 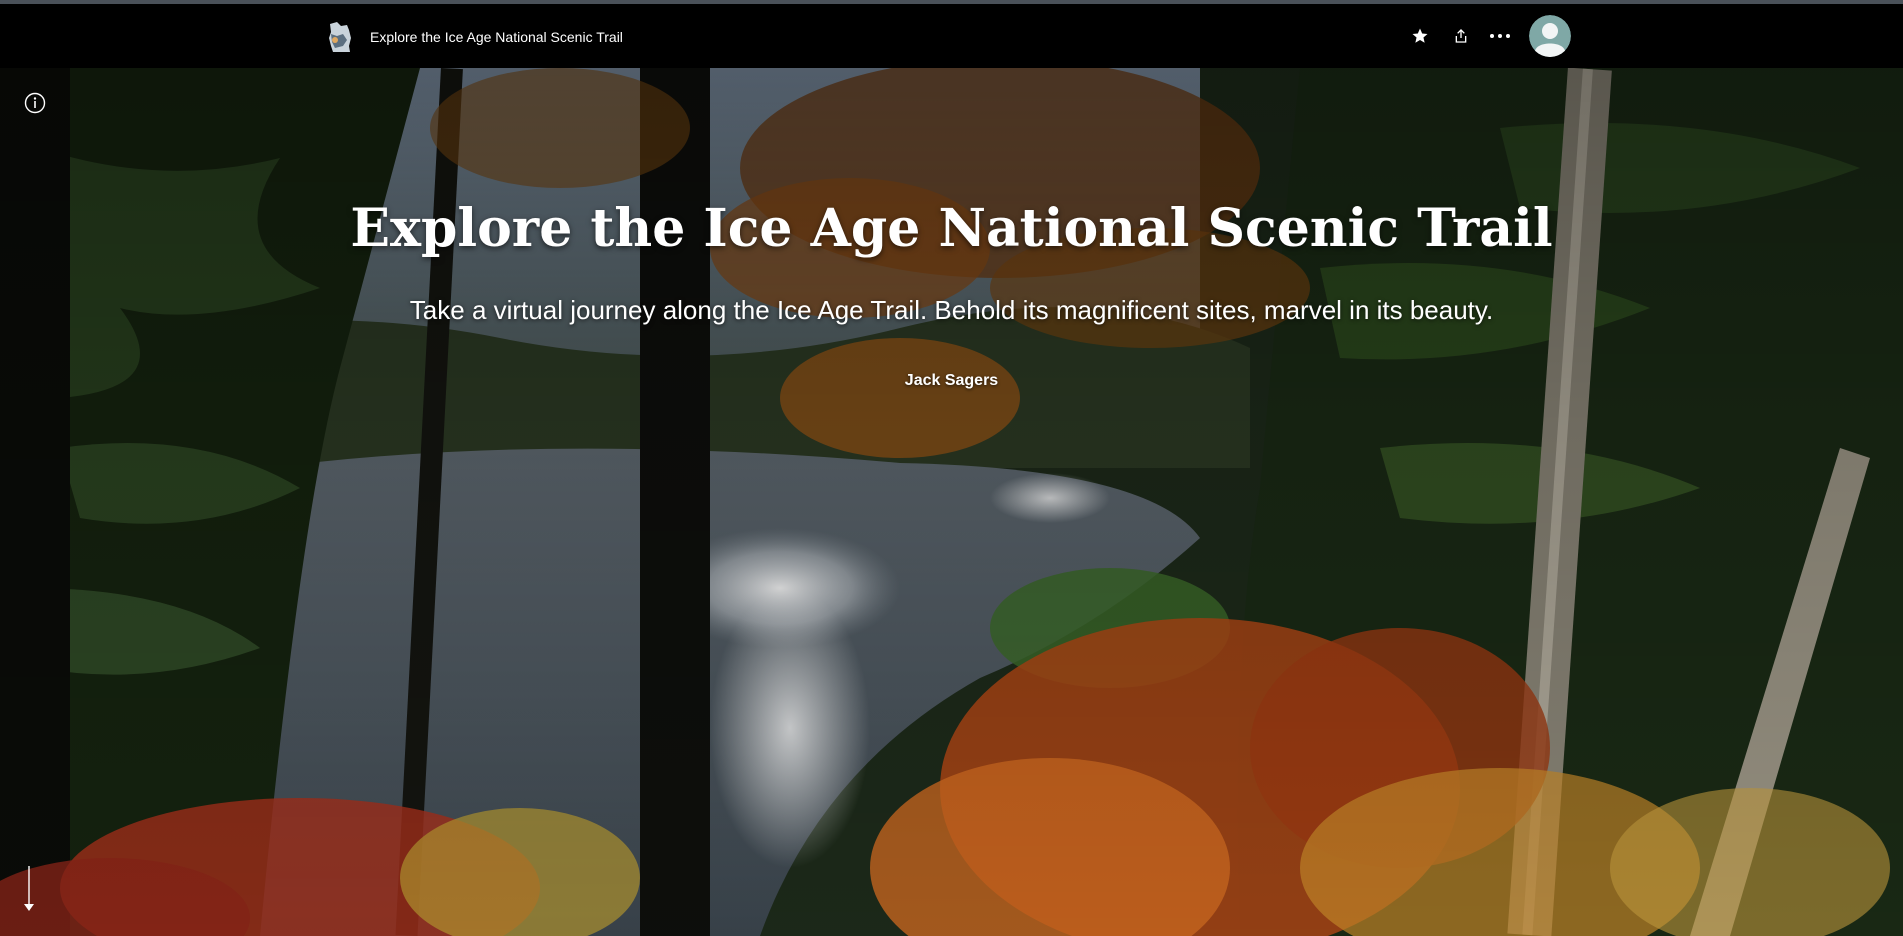 I want to click on scroll-down-button, so click(x=29, y=889).